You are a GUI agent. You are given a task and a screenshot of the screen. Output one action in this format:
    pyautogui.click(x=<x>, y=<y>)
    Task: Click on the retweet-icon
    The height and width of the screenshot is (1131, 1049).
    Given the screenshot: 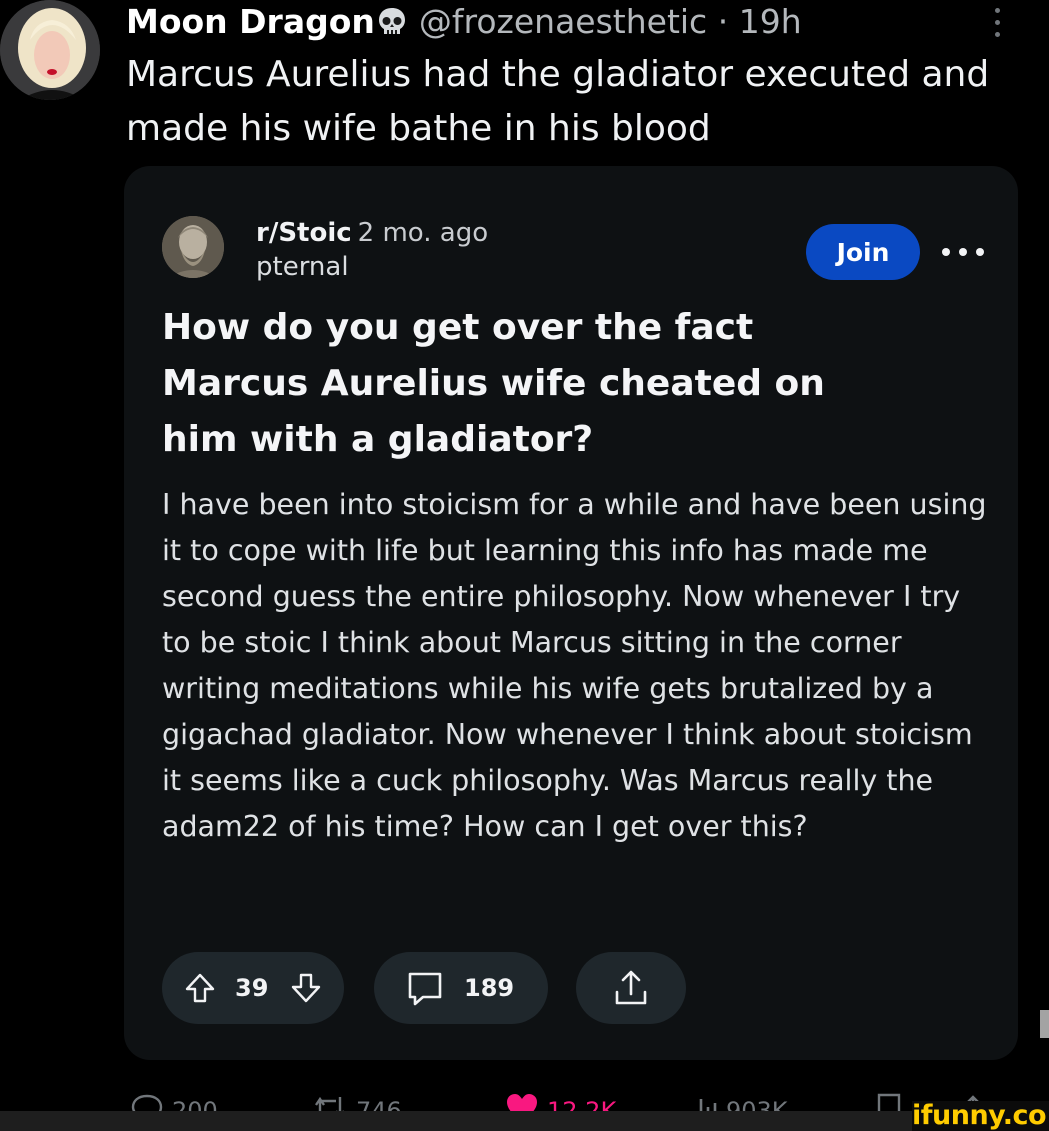 What is the action you would take?
    pyautogui.click(x=329, y=1103)
    